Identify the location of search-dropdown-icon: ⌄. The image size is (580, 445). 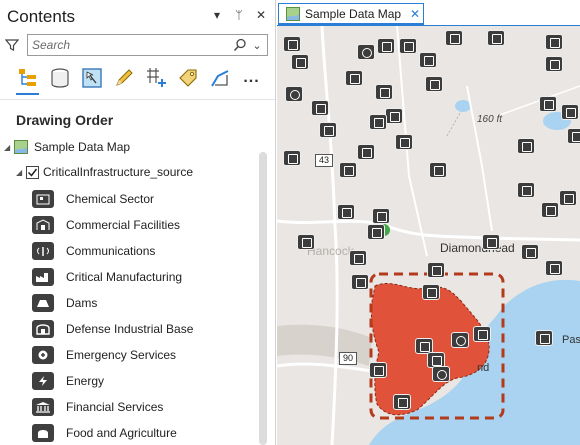
(257, 45).